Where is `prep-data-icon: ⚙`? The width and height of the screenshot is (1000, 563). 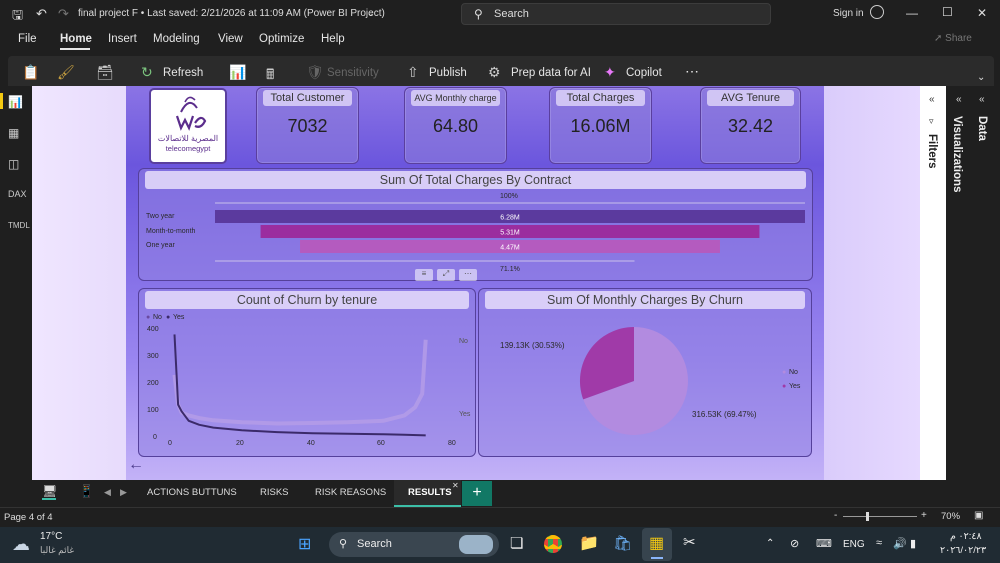 prep-data-icon: ⚙ is located at coordinates (494, 72).